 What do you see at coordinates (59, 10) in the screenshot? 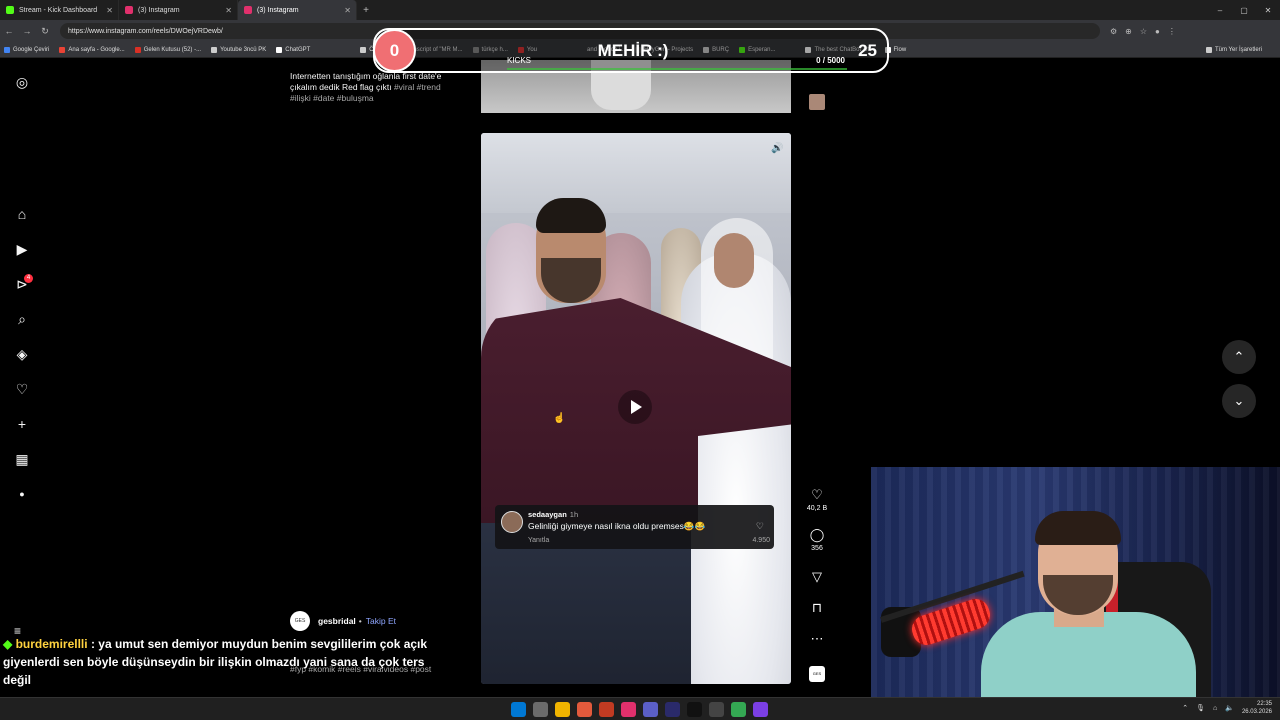
I see `tab-kick-dashboard: Stream - Kick Dashboard ✕` at bounding box center [59, 10].